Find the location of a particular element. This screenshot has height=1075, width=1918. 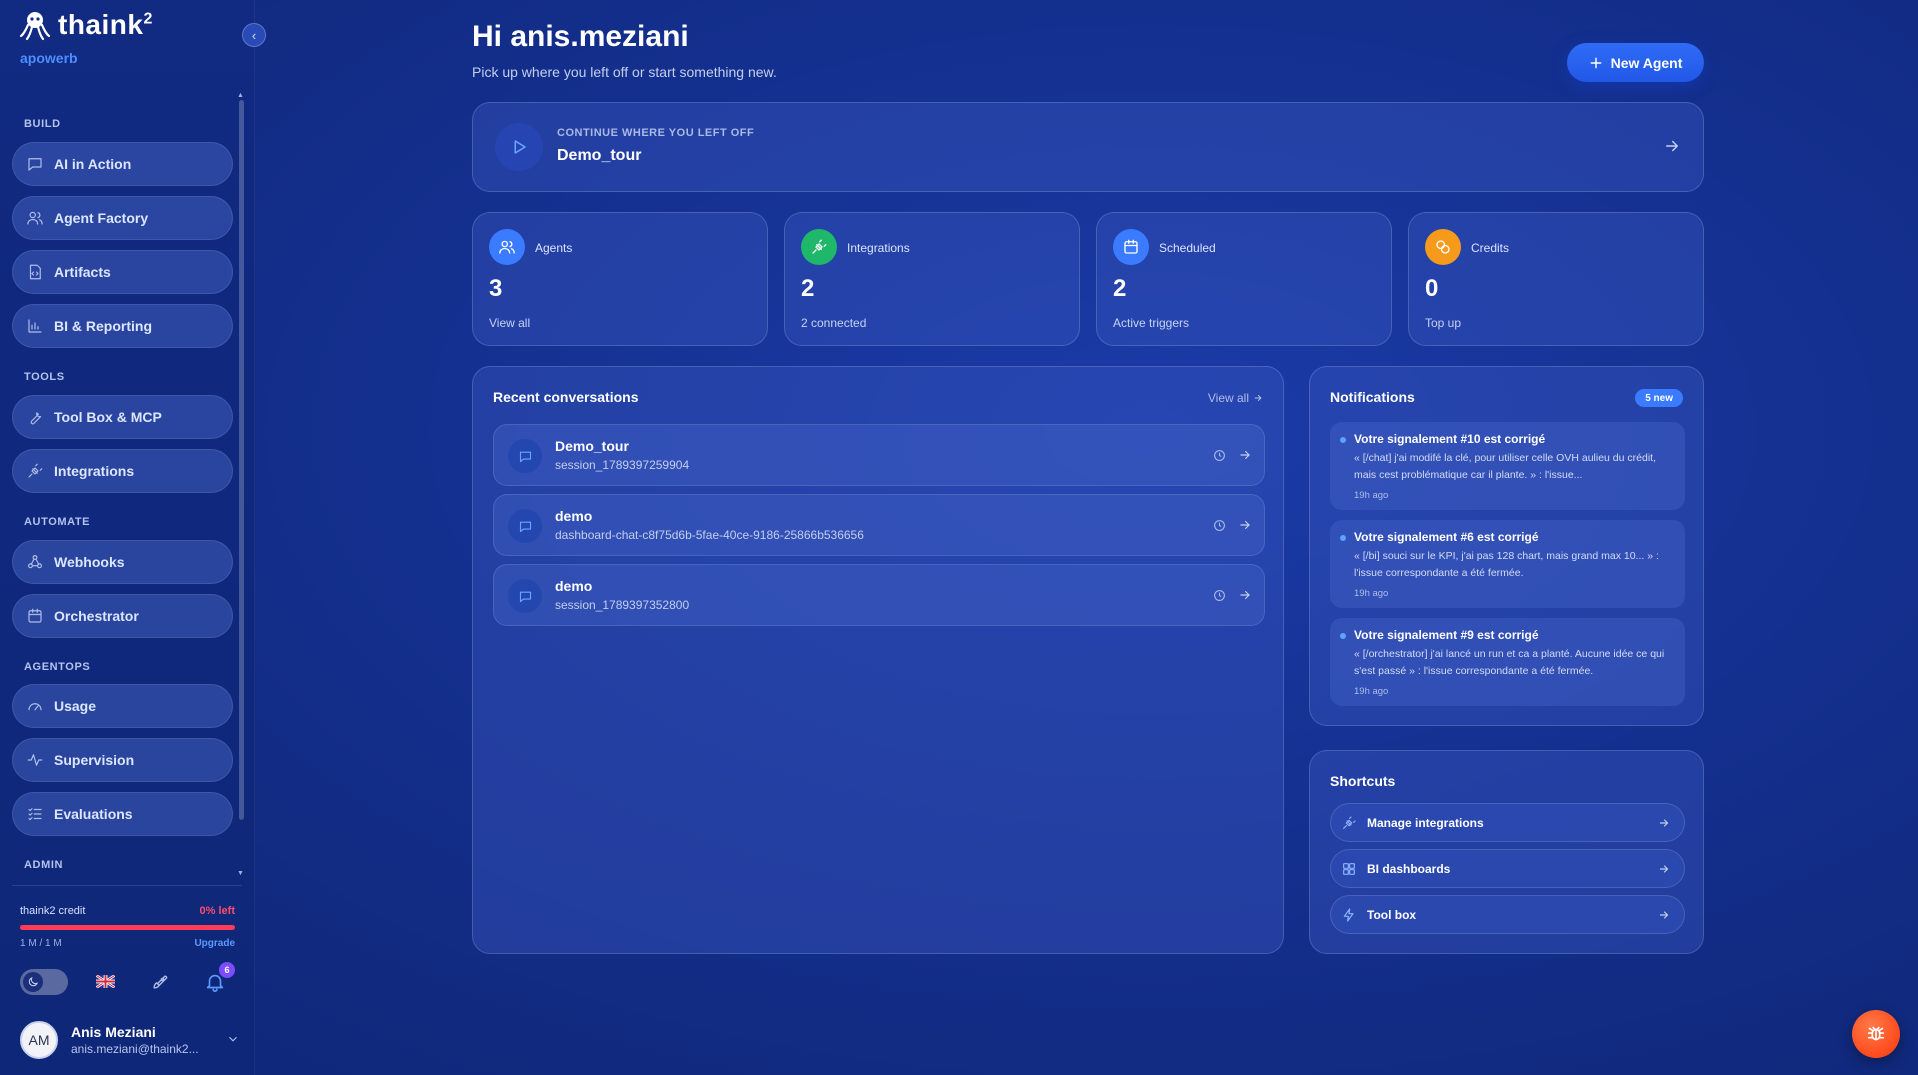

scroll-up-arrow-icon: ▲ is located at coordinates (240, 95).